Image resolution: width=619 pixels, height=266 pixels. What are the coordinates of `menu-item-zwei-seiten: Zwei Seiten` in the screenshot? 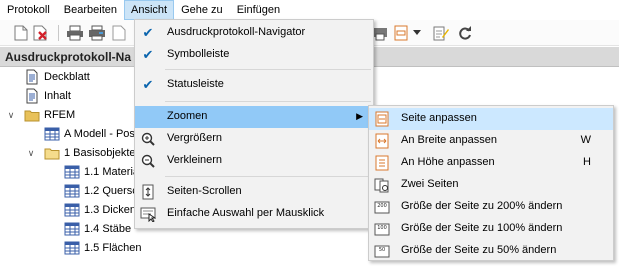 It's located at (491, 185).